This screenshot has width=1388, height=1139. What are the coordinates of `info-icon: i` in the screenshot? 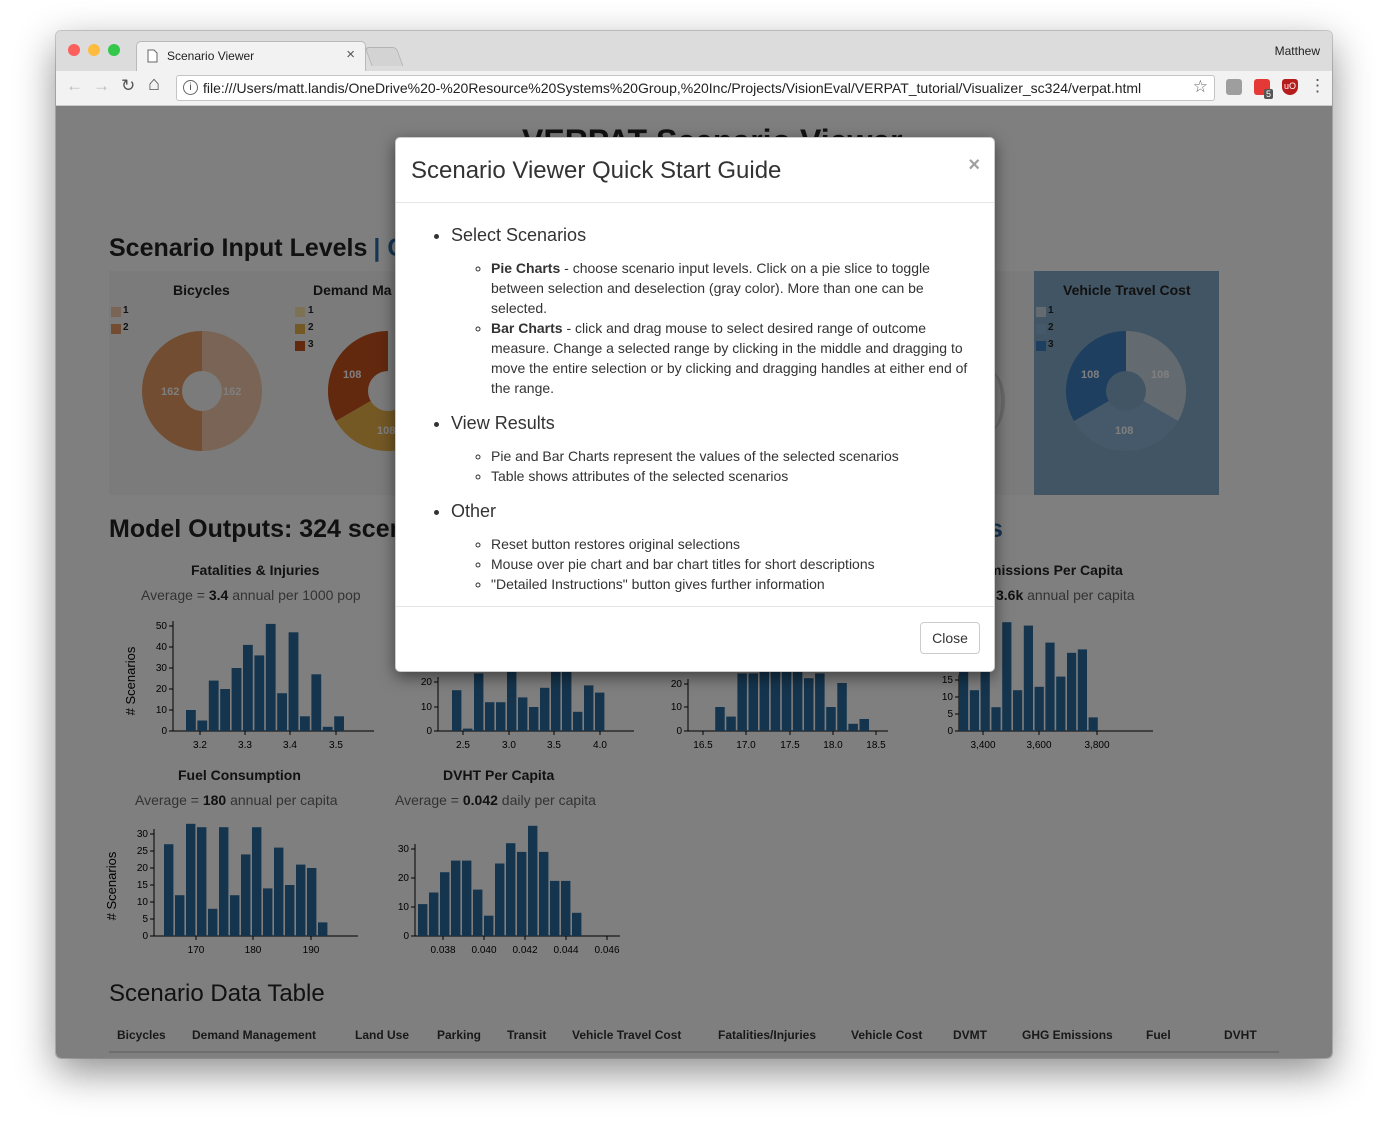 It's located at (190, 87).